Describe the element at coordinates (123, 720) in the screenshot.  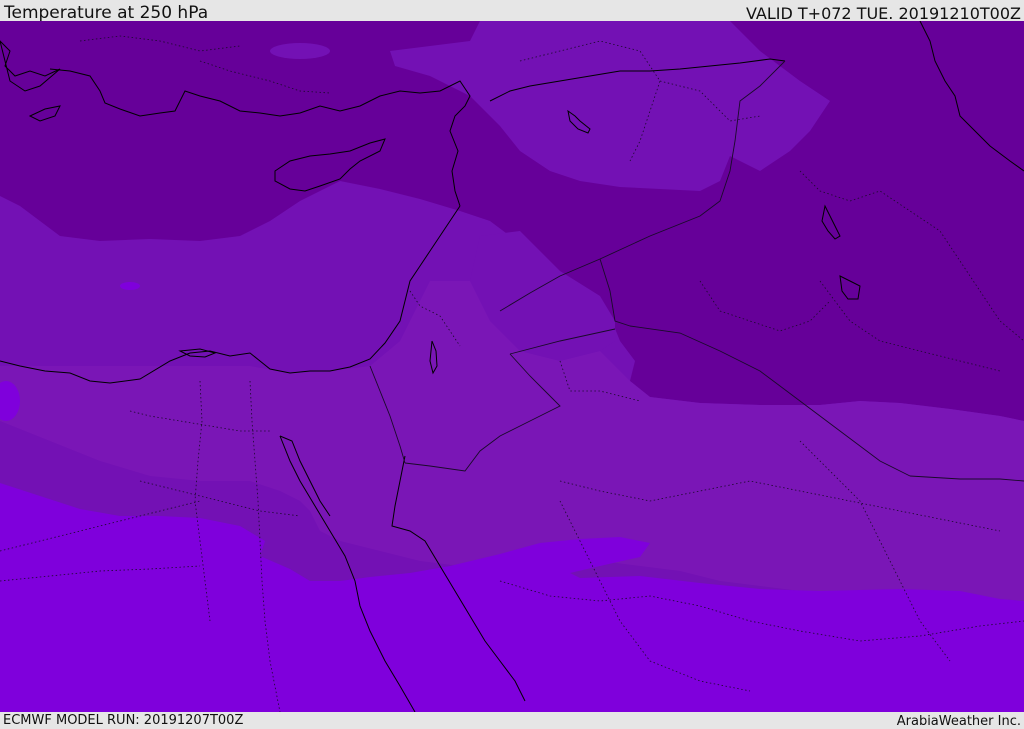
I see `model-run-label: ECMWF MODEL RUN: 20191207T00Z` at that location.